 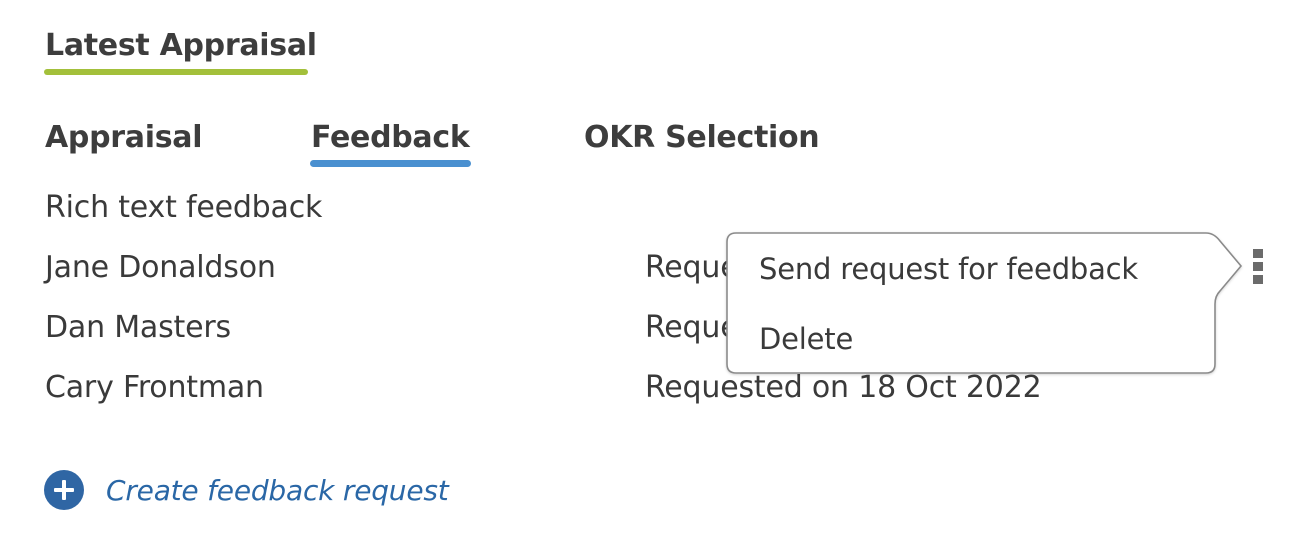 What do you see at coordinates (154, 387) in the screenshot?
I see `feedback-row-name: Cary Frontman` at bounding box center [154, 387].